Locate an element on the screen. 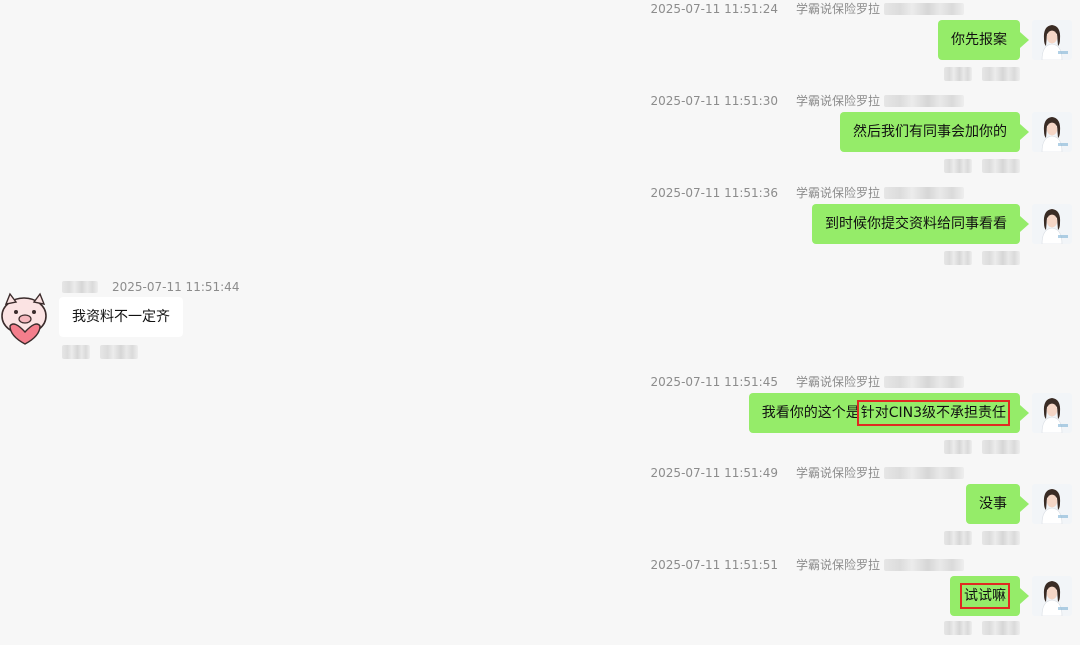  message-text: 我看你的这个是 is located at coordinates (810, 413).